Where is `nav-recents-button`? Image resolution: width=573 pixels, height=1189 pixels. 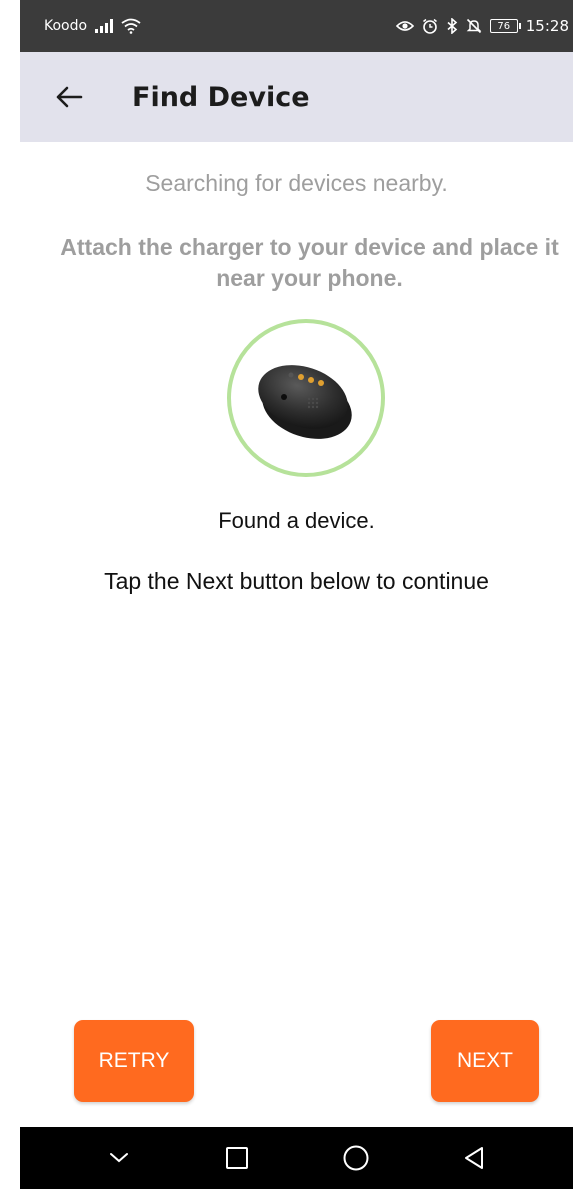
nav-recents-button is located at coordinates (237, 1158).